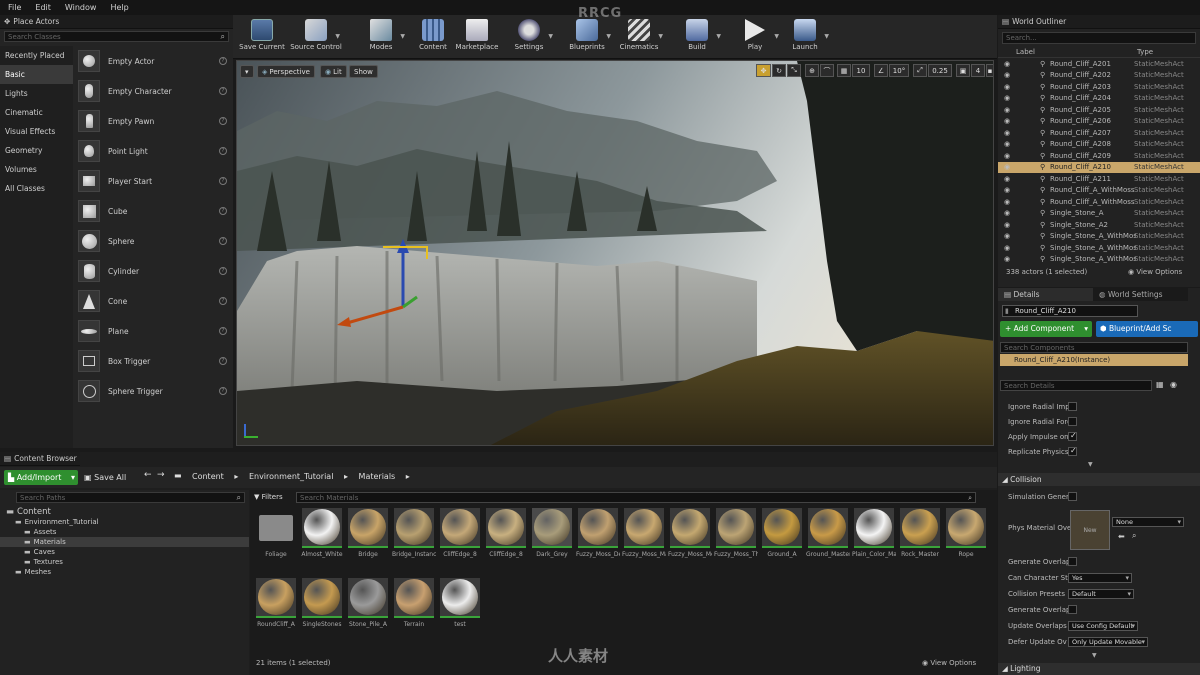 This screenshot has height=675, width=1200. What do you see at coordinates (262, 37) in the screenshot?
I see `save-current-button: Save Current` at bounding box center [262, 37].